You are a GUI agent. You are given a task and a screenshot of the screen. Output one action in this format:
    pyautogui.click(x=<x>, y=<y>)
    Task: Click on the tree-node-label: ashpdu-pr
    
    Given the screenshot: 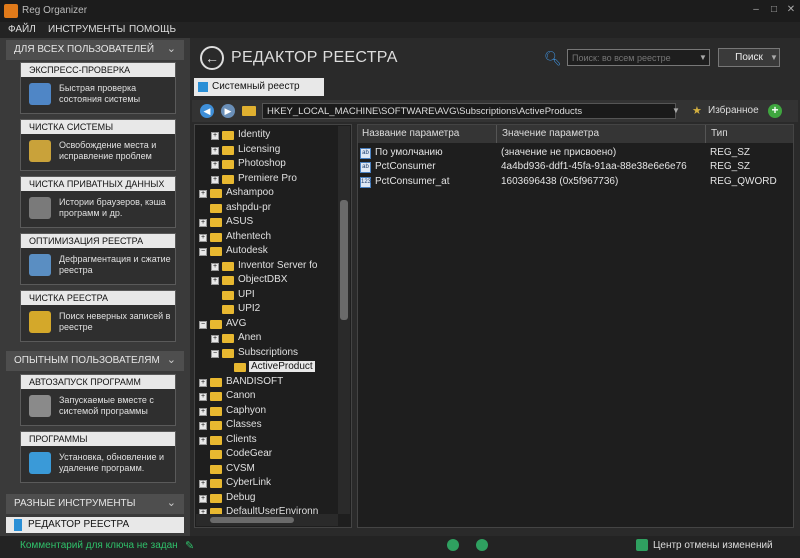 What is the action you would take?
    pyautogui.click(x=249, y=207)
    